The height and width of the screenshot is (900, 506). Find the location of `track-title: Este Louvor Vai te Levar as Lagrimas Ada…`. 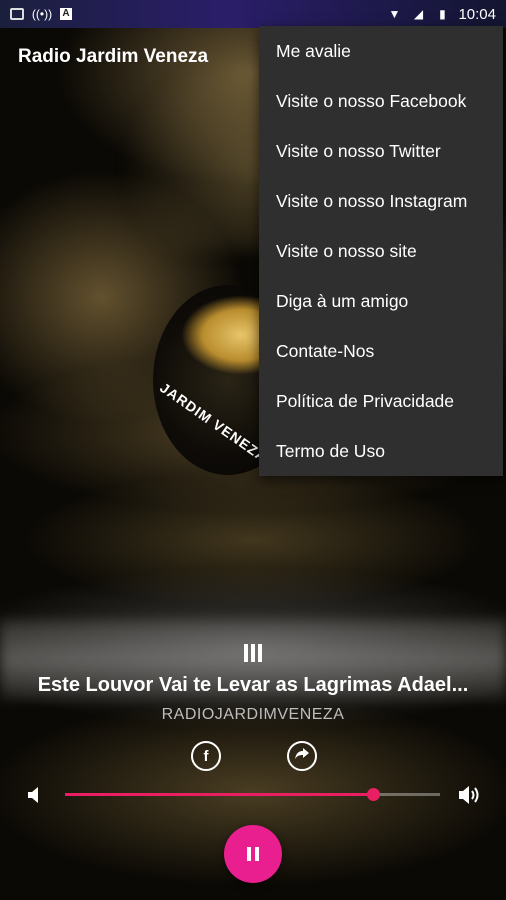

track-title: Este Louvor Vai te Levar as Lagrimas Ada… is located at coordinates (253, 685).